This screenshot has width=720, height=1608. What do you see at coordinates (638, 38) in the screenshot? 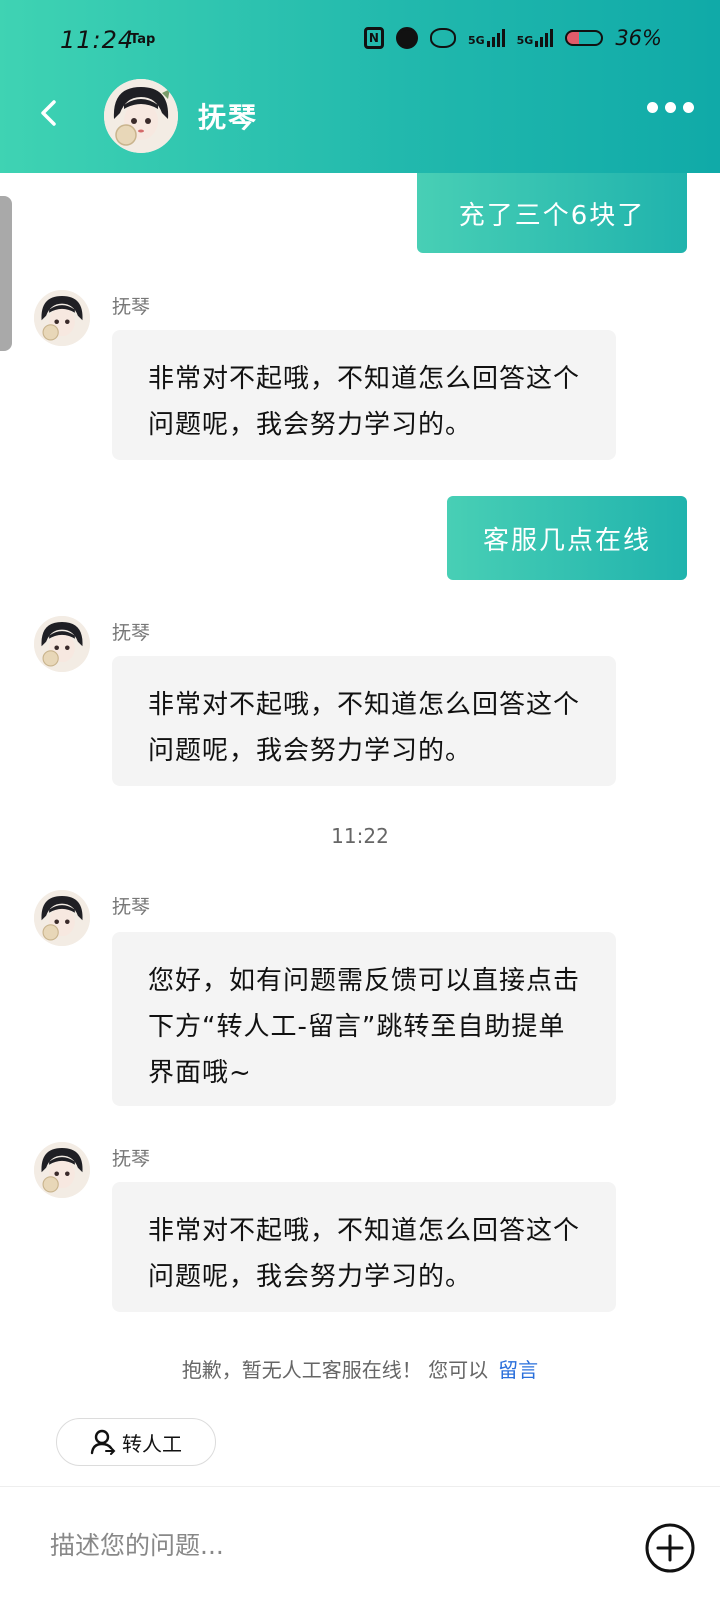
I see `battery-percent: 36%` at bounding box center [638, 38].